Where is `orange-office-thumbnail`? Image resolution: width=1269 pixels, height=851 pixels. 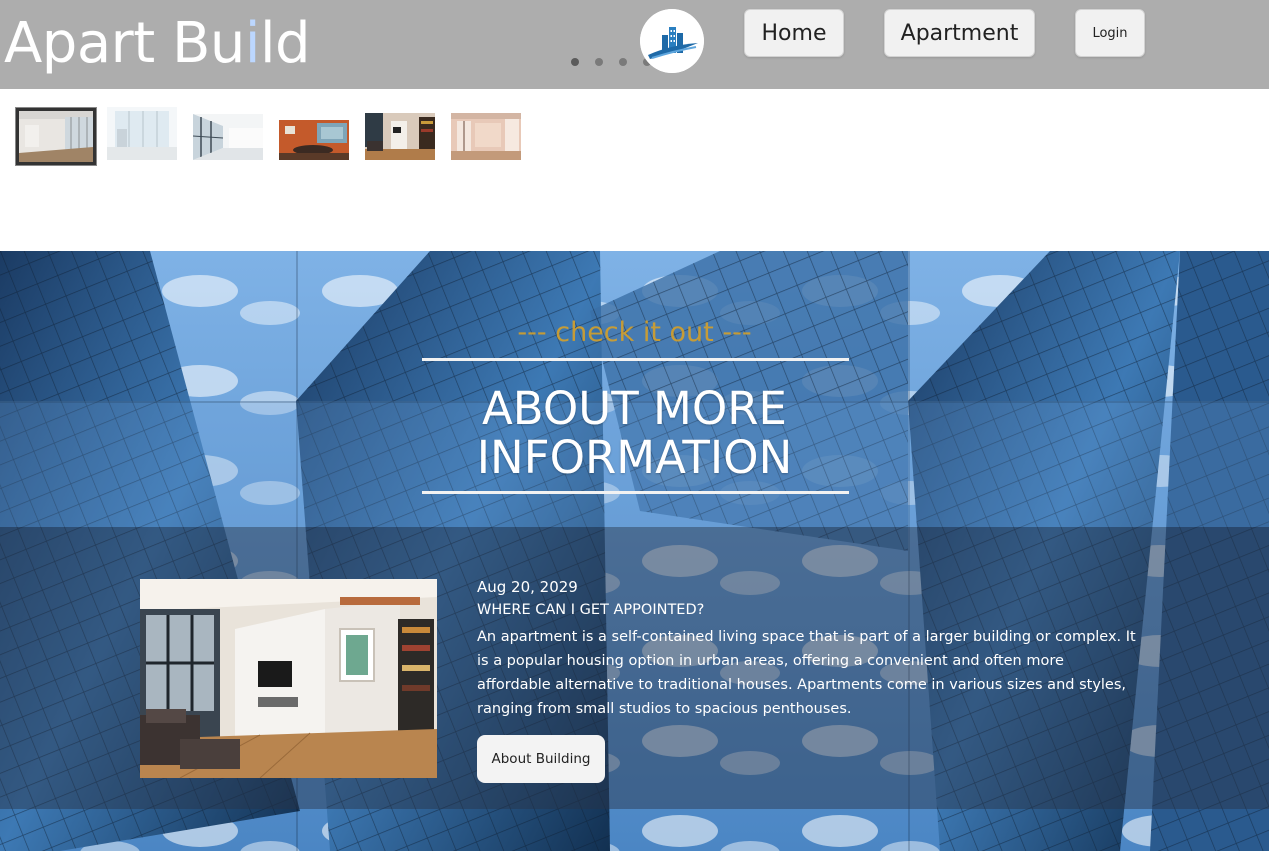
orange-office-thumbnail is located at coordinates (314, 140).